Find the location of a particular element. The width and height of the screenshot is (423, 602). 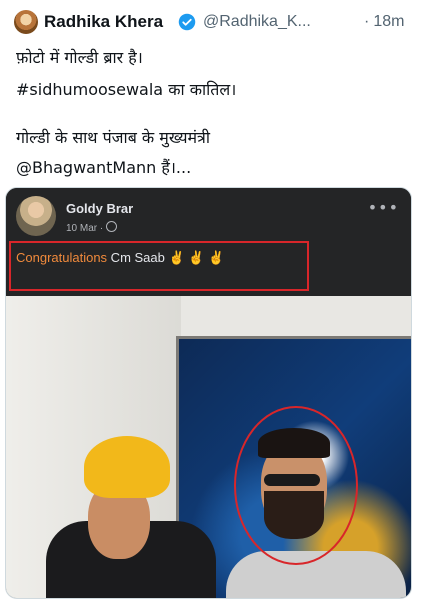

embedded-post-date: 10 Mar · is located at coordinates (92, 227).